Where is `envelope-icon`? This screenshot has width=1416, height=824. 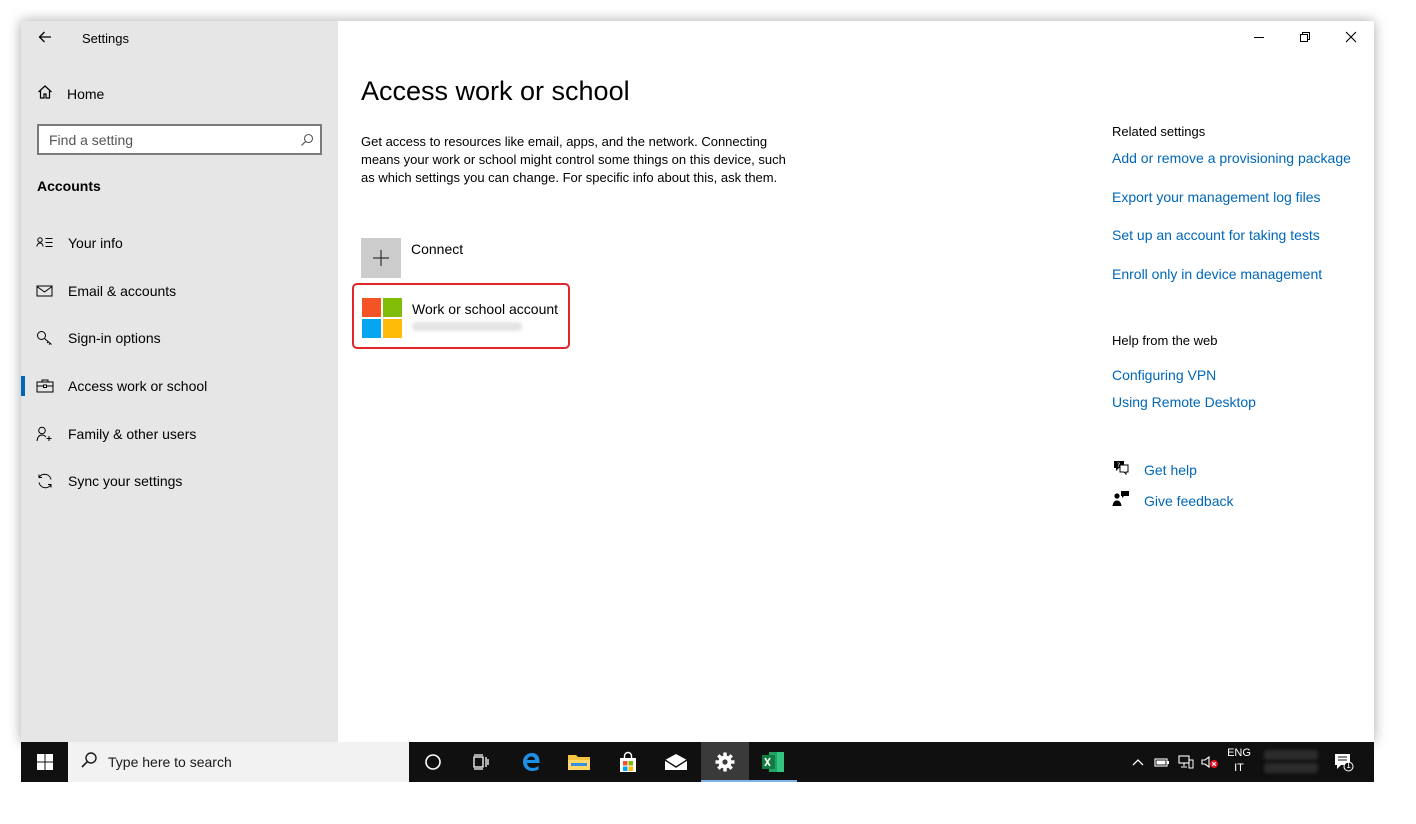
envelope-icon is located at coordinates (45, 291).